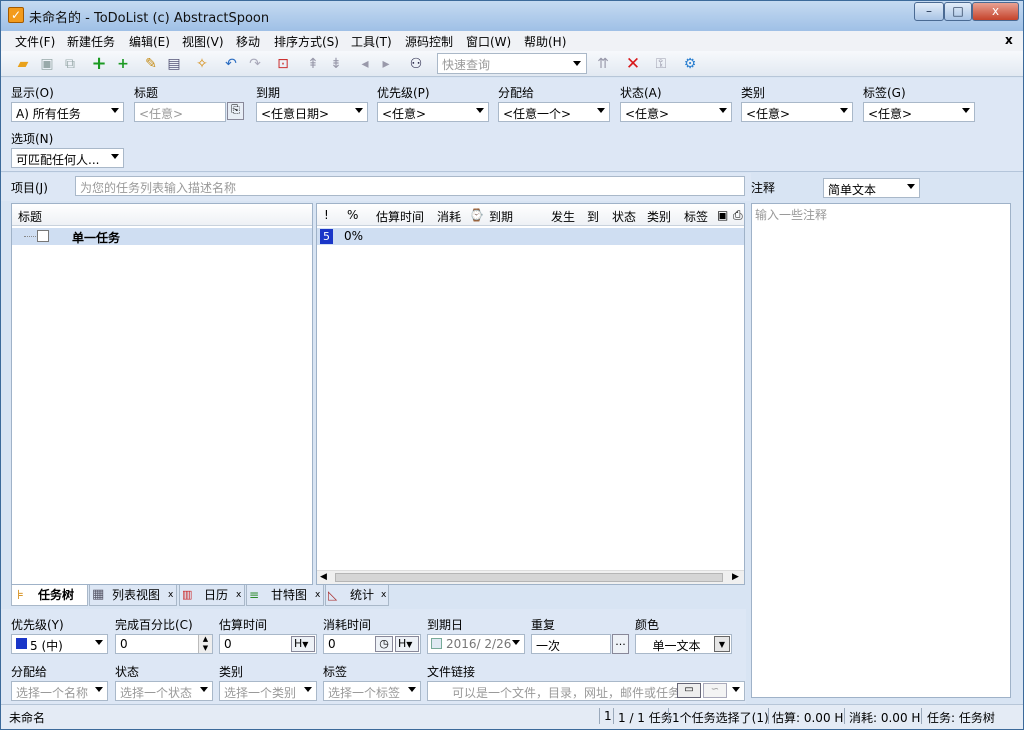 The width and height of the screenshot is (1024, 730). I want to click on notes-format-select: 简单文本, so click(871, 188).